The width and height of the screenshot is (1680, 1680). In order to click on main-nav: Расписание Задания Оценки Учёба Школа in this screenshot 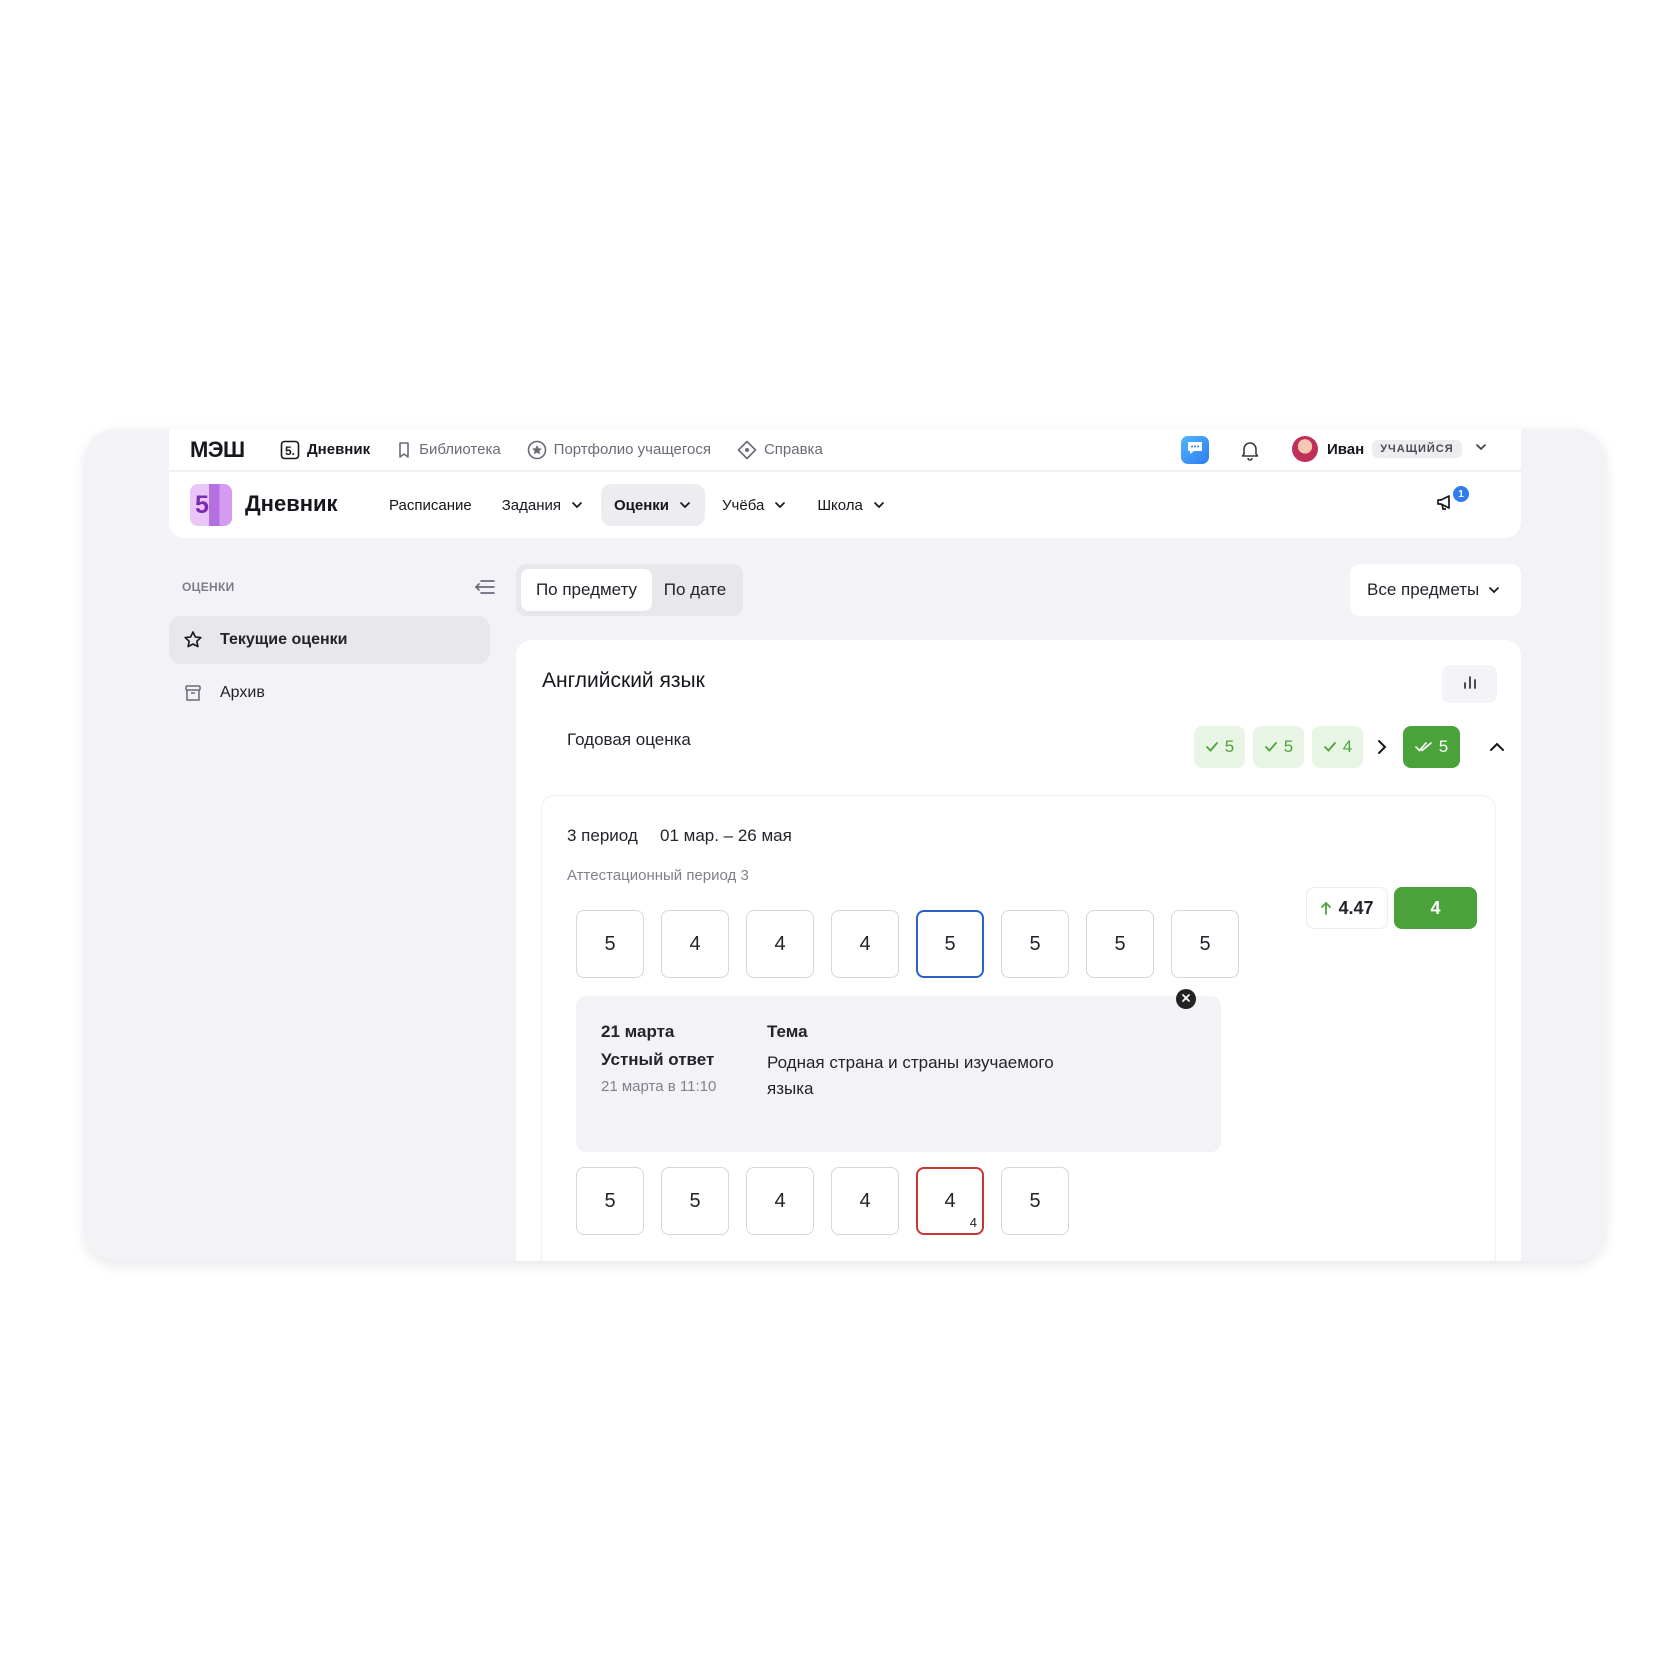, I will do `click(639, 505)`.